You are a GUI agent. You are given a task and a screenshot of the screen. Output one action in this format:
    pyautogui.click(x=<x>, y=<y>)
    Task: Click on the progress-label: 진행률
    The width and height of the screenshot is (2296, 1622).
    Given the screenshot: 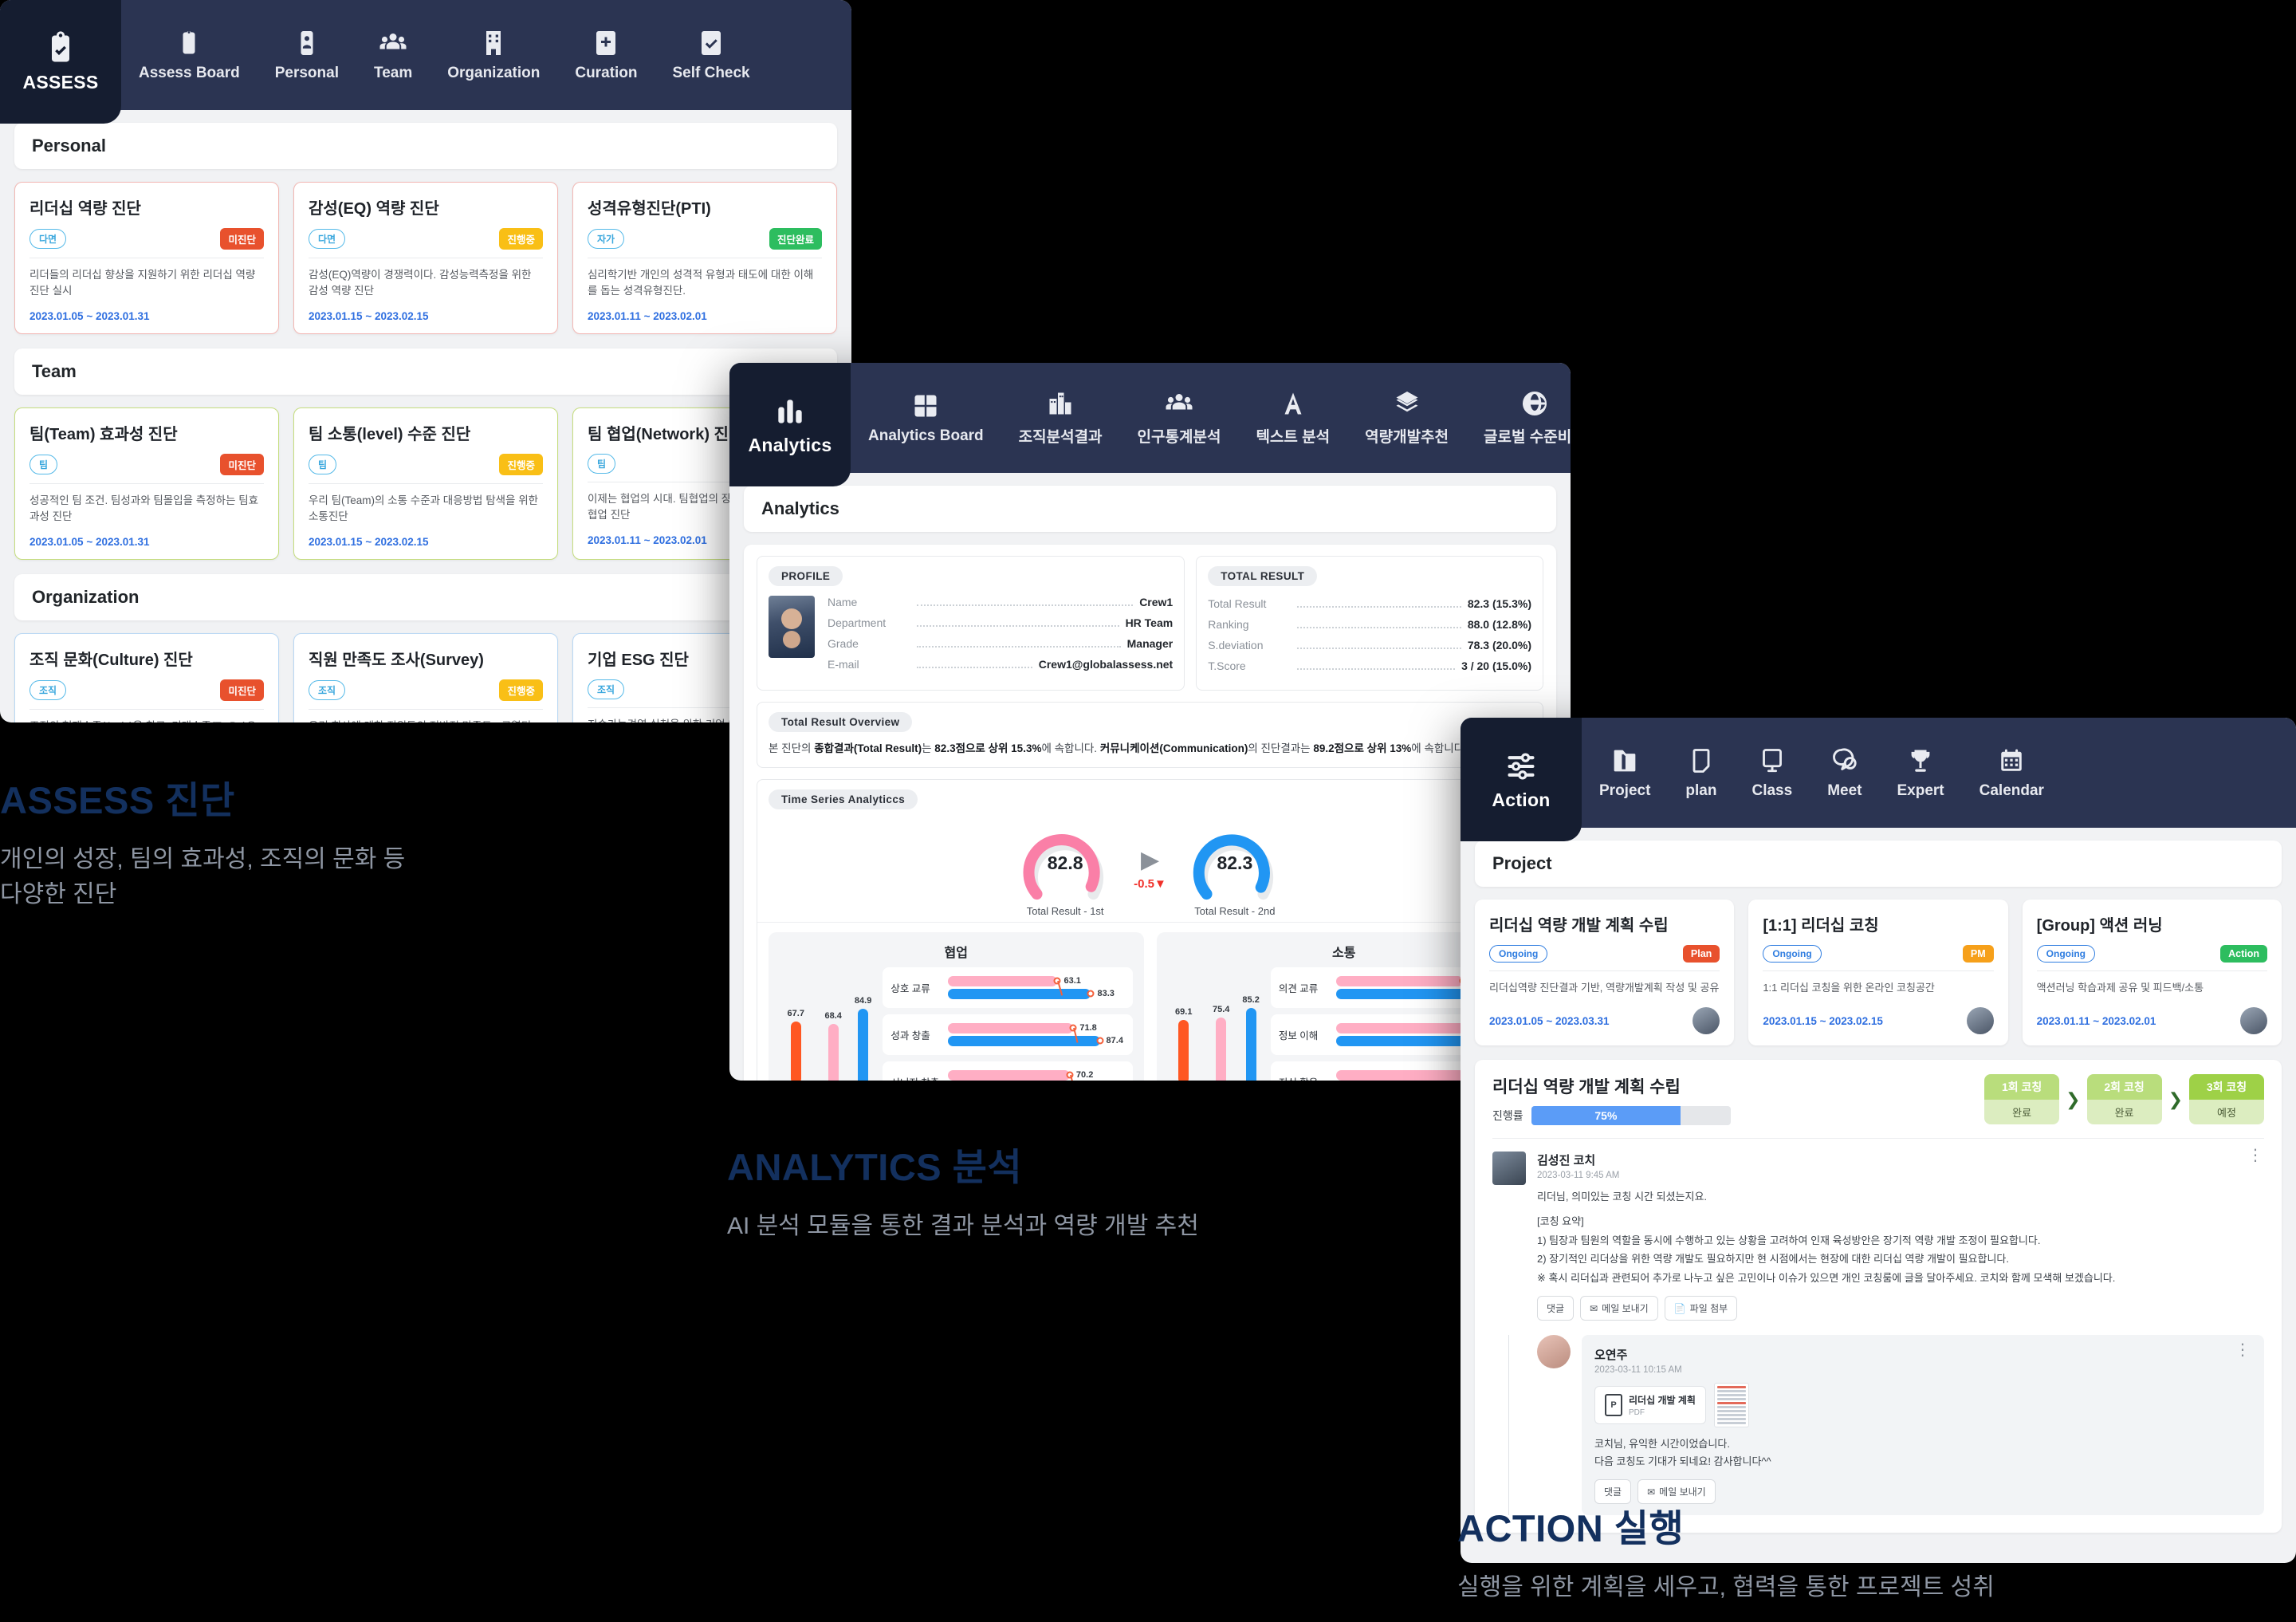 What is the action you would take?
    pyautogui.click(x=1507, y=1115)
    